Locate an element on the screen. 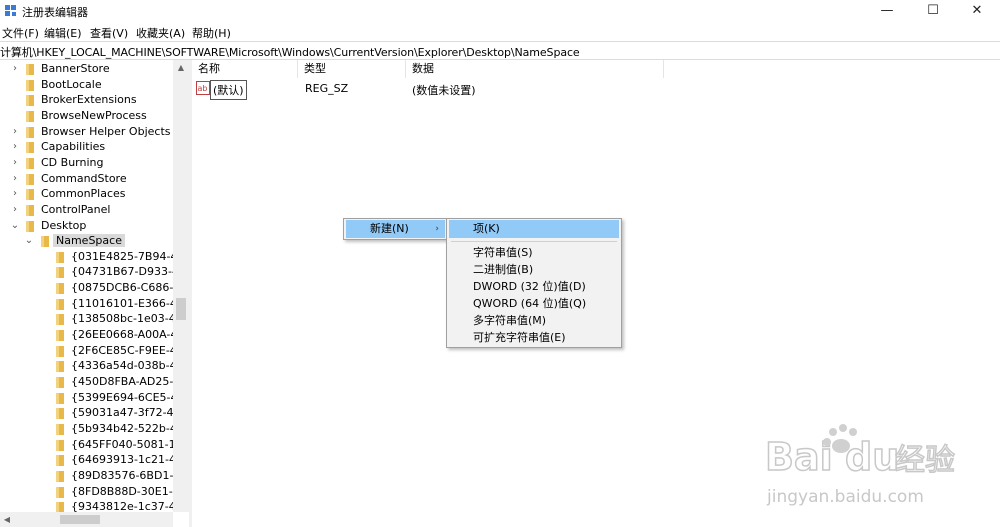 The height and width of the screenshot is (527, 1000). tree-item-label: {8FD8B88D-30E1-4F is located at coordinates (129, 491).